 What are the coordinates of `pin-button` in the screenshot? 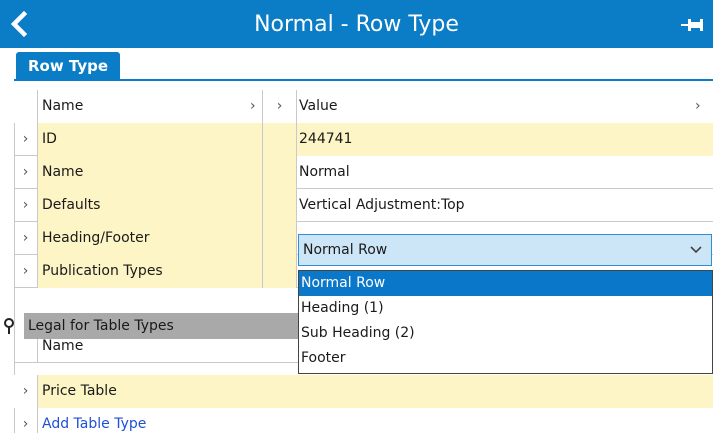 It's located at (693, 25).